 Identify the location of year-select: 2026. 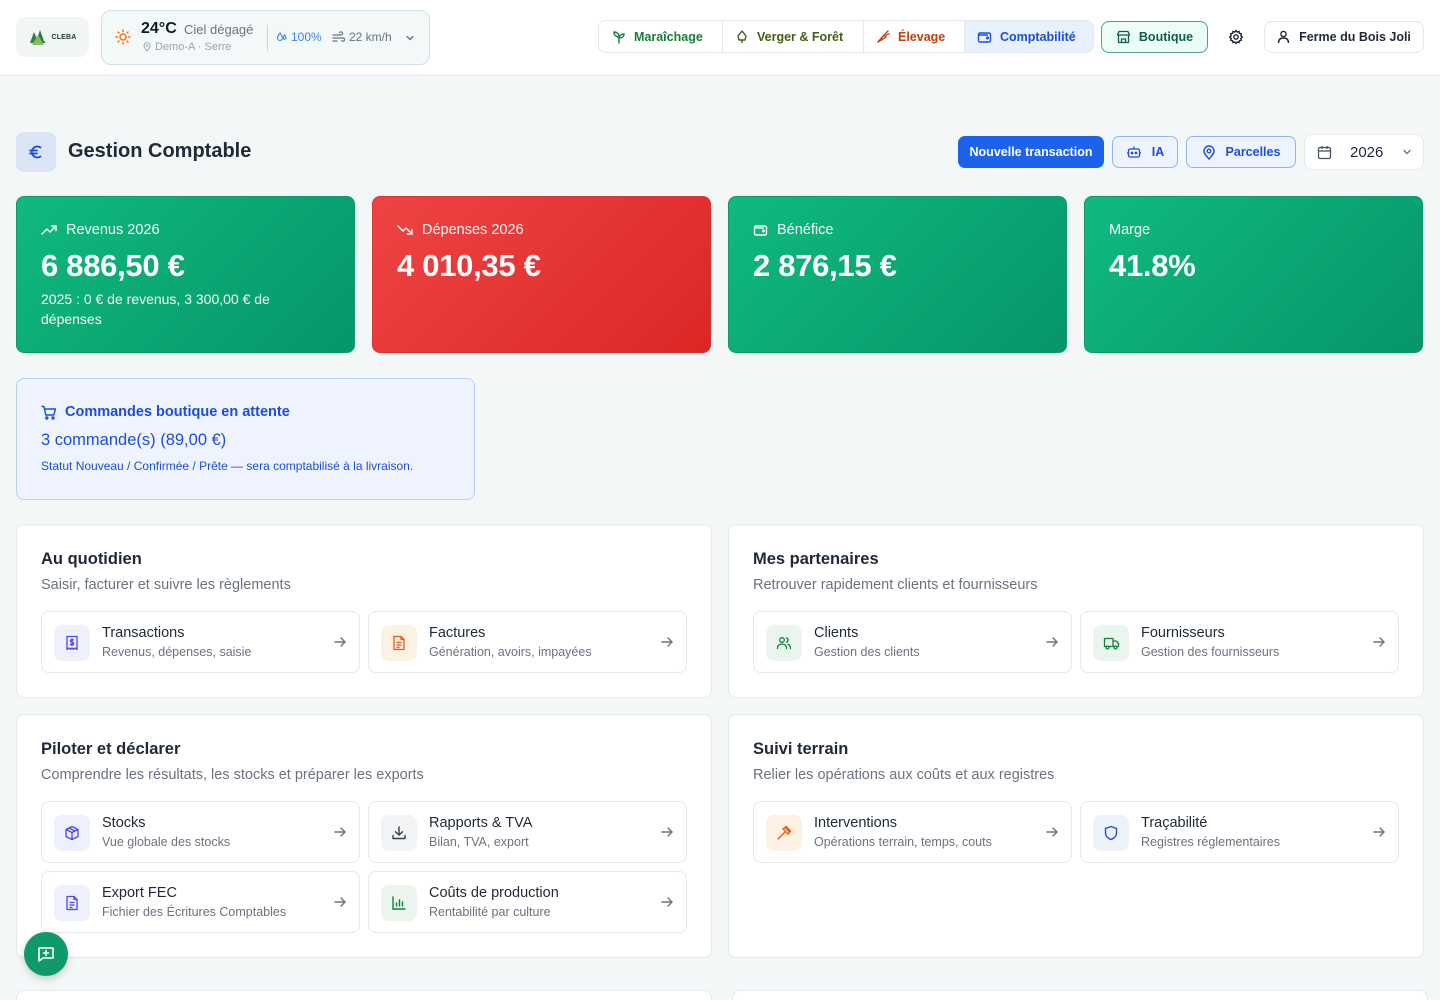
(1364, 152).